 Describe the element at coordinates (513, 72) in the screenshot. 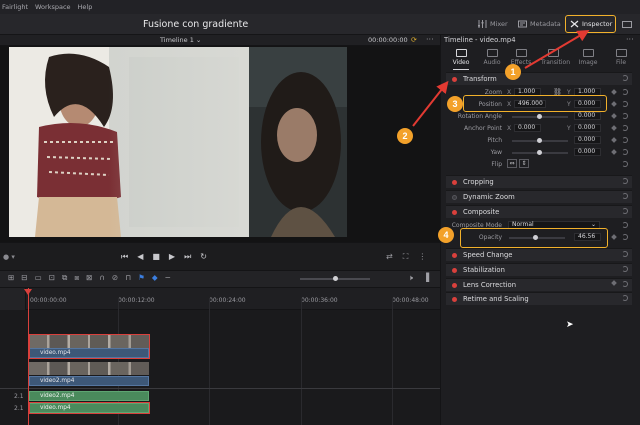

I see `callout-number: 1` at that location.